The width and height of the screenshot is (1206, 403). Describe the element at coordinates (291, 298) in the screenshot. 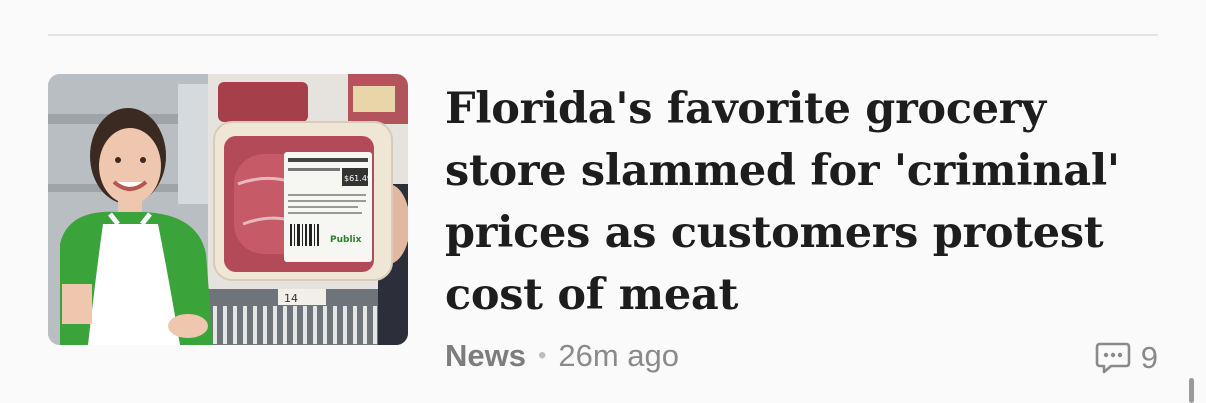

I see `svg-text: 14` at that location.